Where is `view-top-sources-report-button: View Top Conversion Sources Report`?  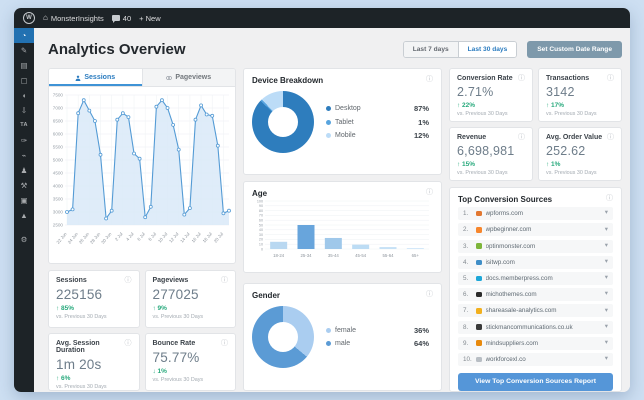
view-top-sources-report-button: View Top Conversion Sources Report is located at coordinates (535, 381).